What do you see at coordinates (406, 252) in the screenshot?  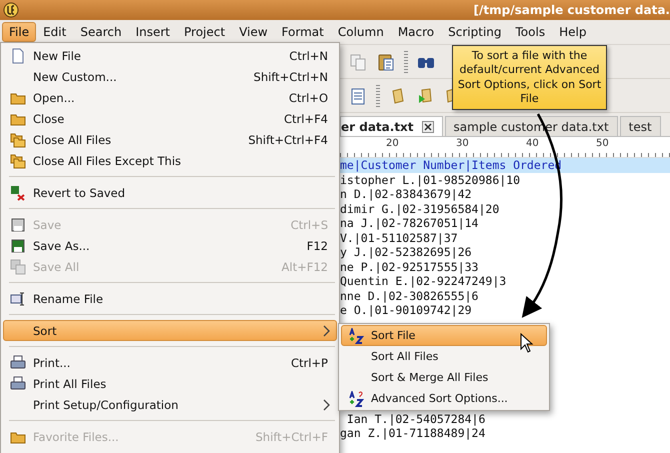 I see `text-line: y J.|02-52382695|26` at bounding box center [406, 252].